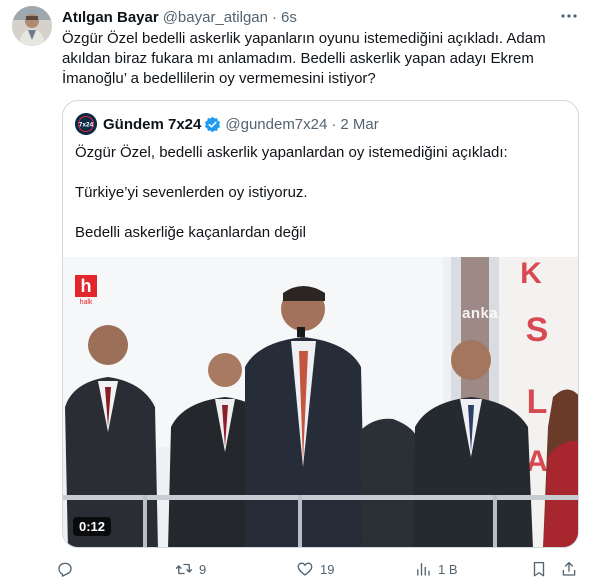 The image size is (593, 584). I want to click on quoted-avatar: 7x24, so click(86, 124).